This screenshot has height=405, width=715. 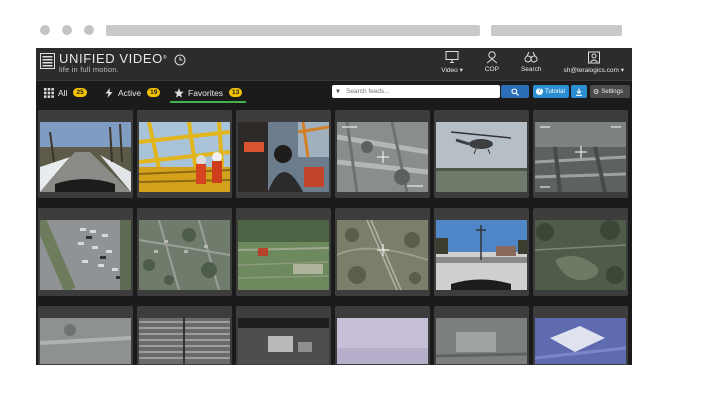 I want to click on tab-favorites: Favorites 13, so click(x=208, y=93).